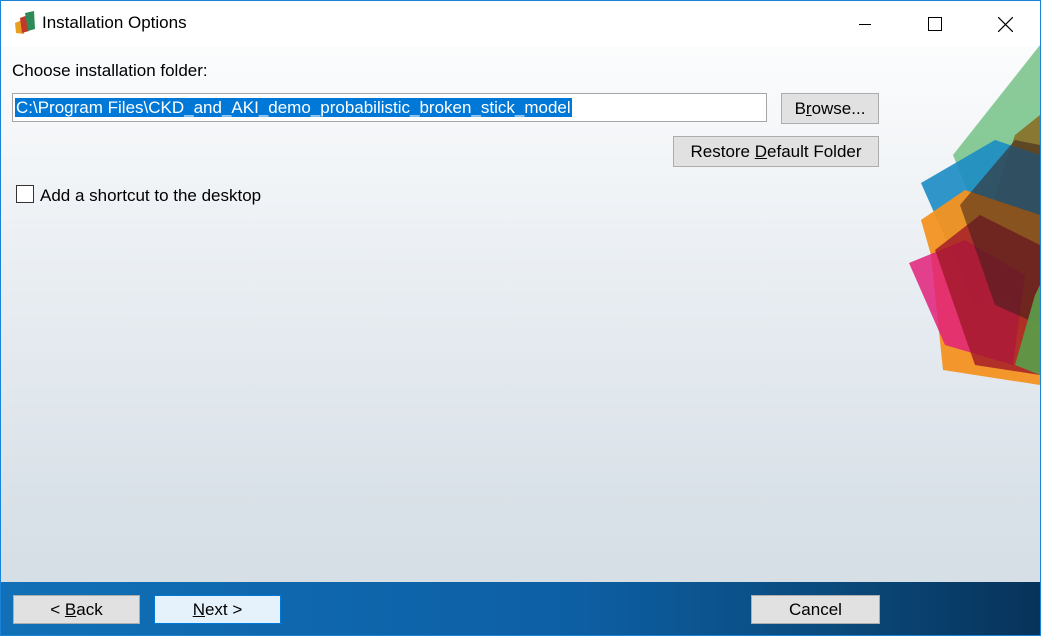  Describe the element at coordinates (814, 151) in the screenshot. I see `restore-label-end: efault Folder` at that location.